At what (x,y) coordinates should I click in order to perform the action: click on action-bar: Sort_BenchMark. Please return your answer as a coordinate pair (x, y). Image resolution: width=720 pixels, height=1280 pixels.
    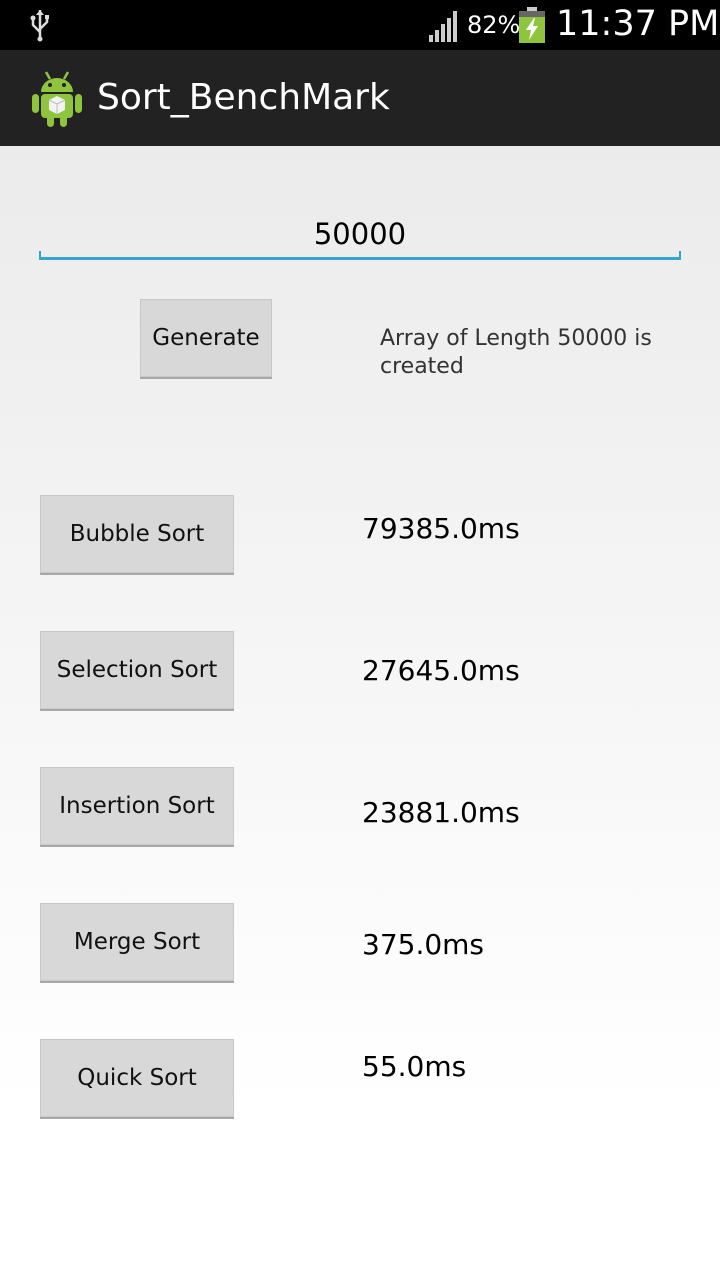
    Looking at the image, I should click on (360, 98).